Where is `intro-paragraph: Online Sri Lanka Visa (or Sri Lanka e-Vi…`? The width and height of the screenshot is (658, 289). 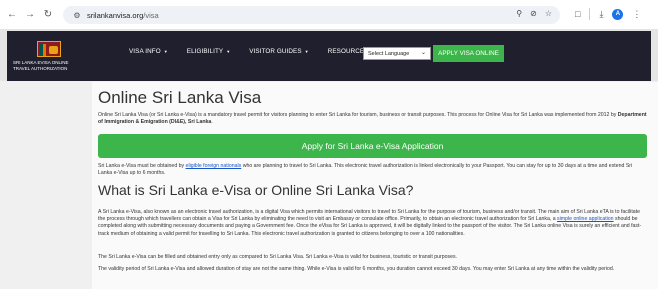
intro-paragraph: Online Sri Lanka Visa (or Sri Lanka e-Vi… is located at coordinates (372, 119).